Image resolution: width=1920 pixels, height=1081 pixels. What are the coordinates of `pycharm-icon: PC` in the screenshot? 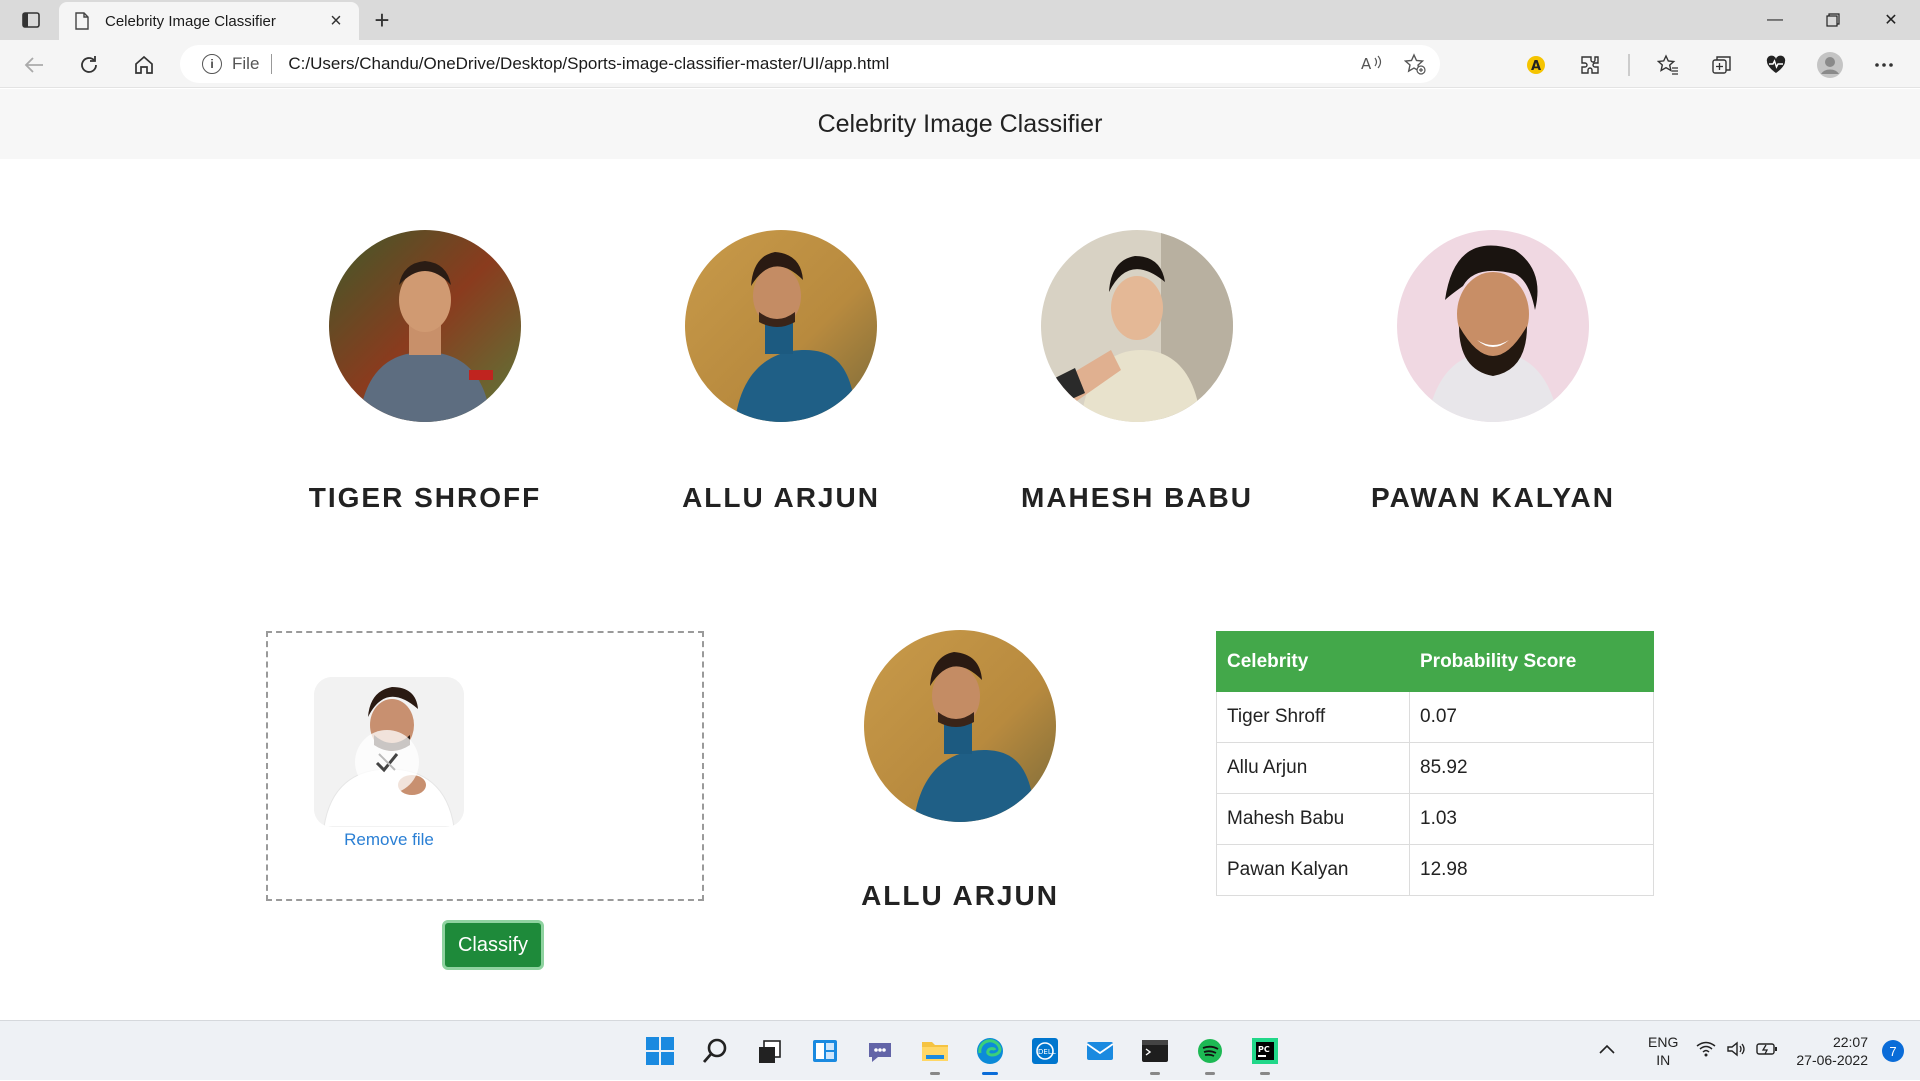 It's located at (1265, 1053).